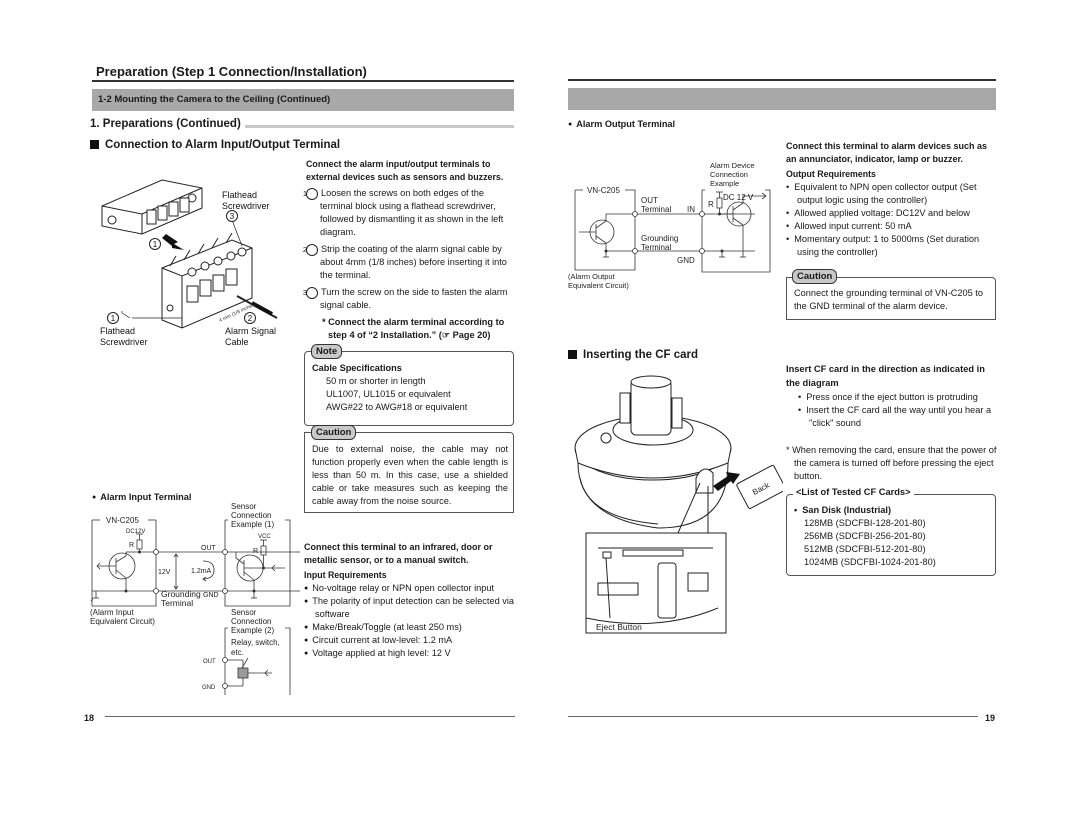 The image size is (1080, 834). Describe the element at coordinates (89, 718) in the screenshot. I see `page-number-left: 18` at that location.